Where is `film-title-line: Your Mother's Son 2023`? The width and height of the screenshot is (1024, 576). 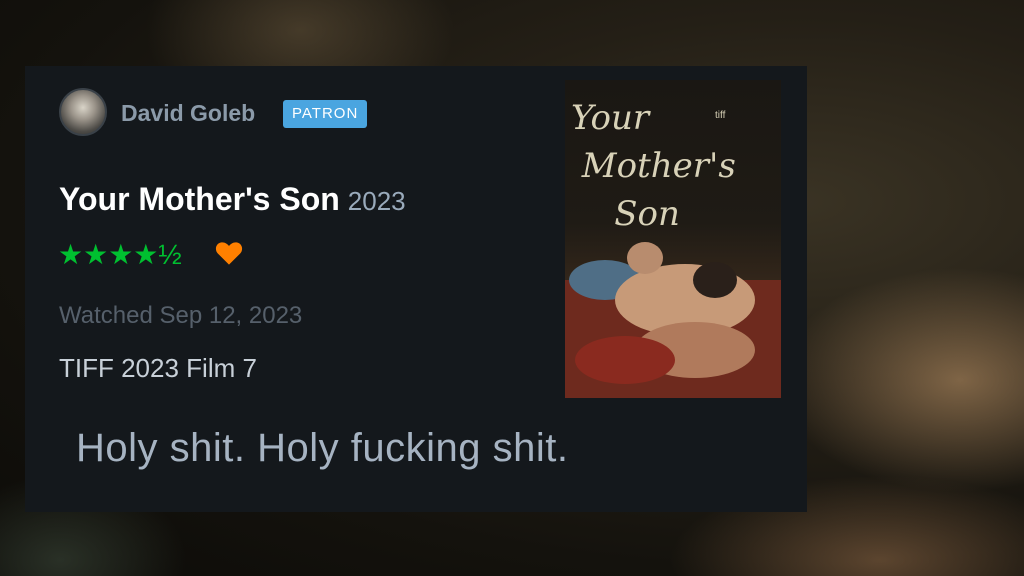 film-title-line: Your Mother's Son 2023 is located at coordinates (232, 199).